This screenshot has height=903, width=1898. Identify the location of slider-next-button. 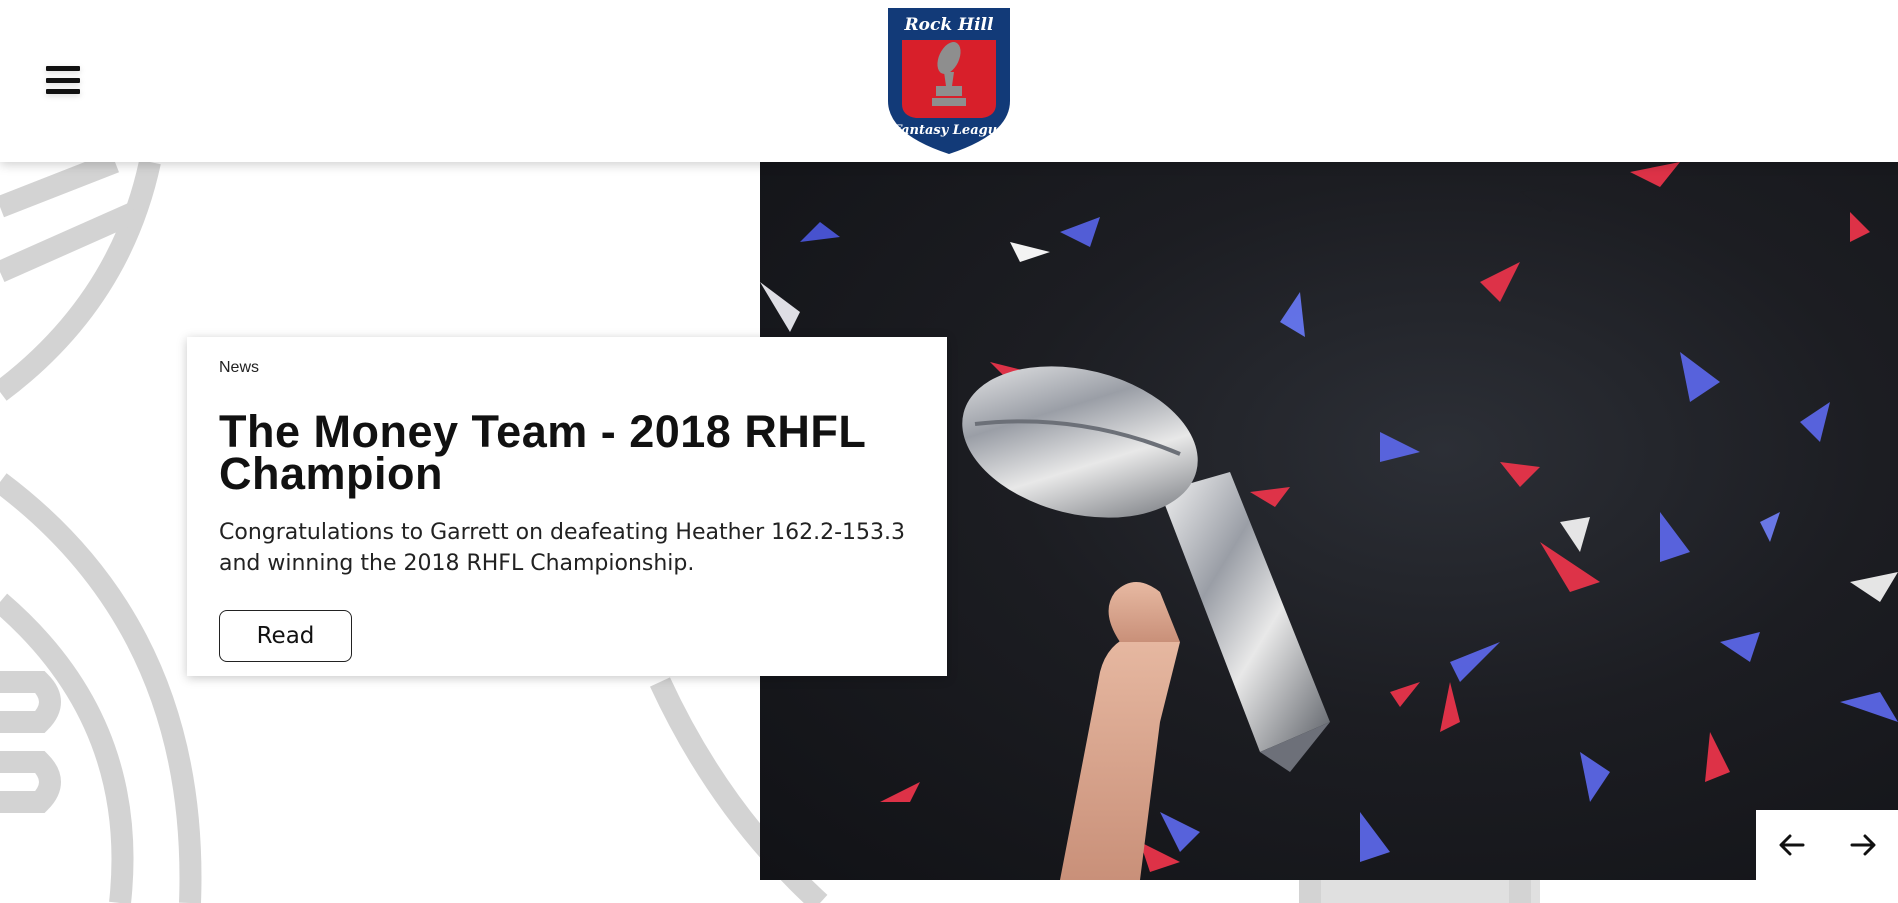
(1862, 845).